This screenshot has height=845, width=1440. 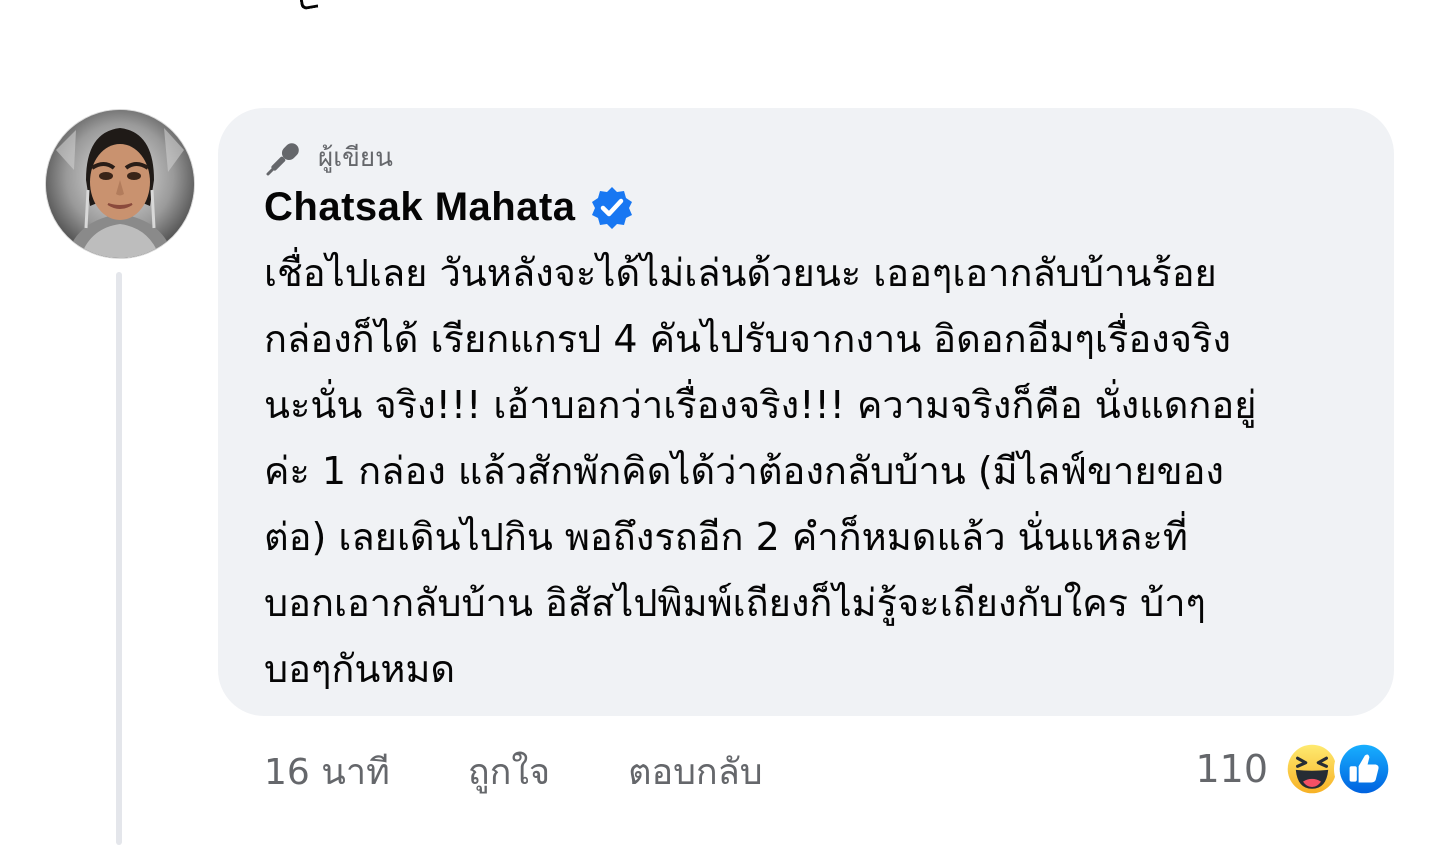 What do you see at coordinates (1364, 769) in the screenshot?
I see `like-icon` at bounding box center [1364, 769].